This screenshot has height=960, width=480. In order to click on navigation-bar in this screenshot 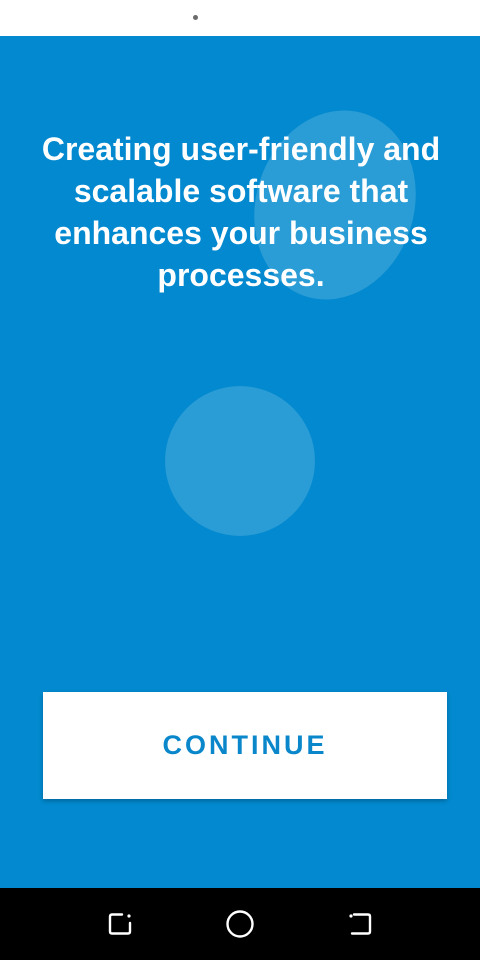, I will do `click(240, 924)`.